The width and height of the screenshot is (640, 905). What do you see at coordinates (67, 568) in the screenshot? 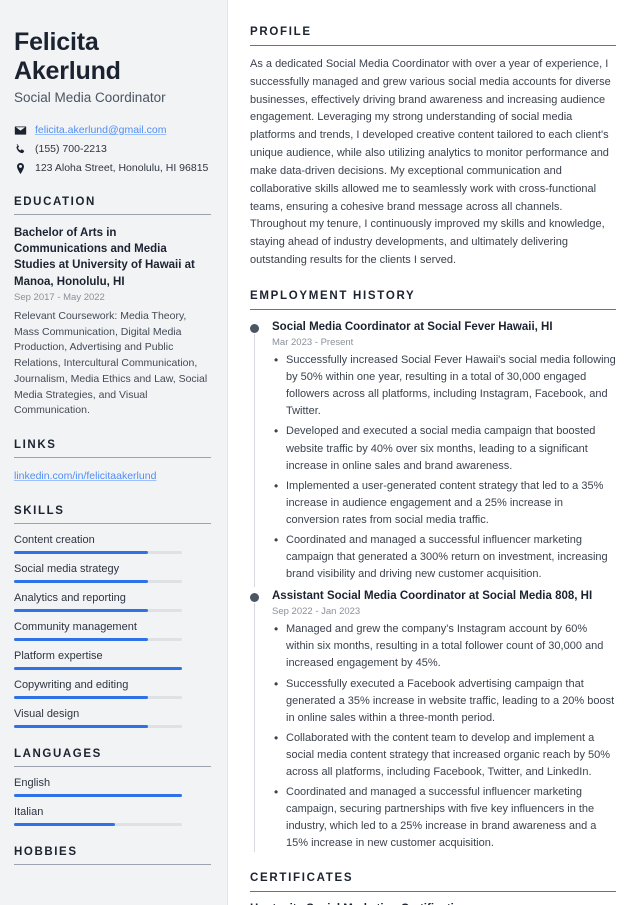
I see `skill-label: Social media strategy` at bounding box center [67, 568].